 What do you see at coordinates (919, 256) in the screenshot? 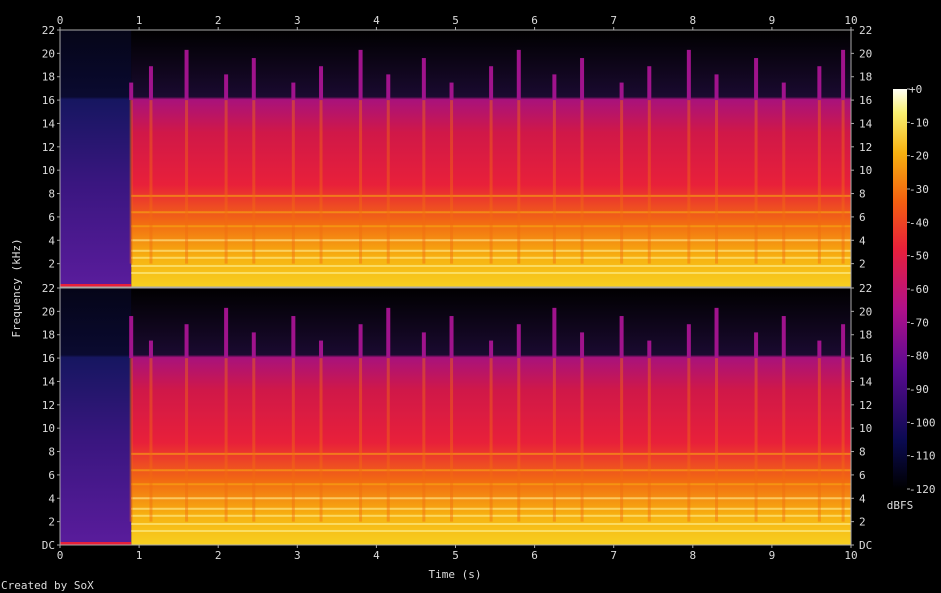
I see `colorbar-tick-label: -50` at bounding box center [919, 256].